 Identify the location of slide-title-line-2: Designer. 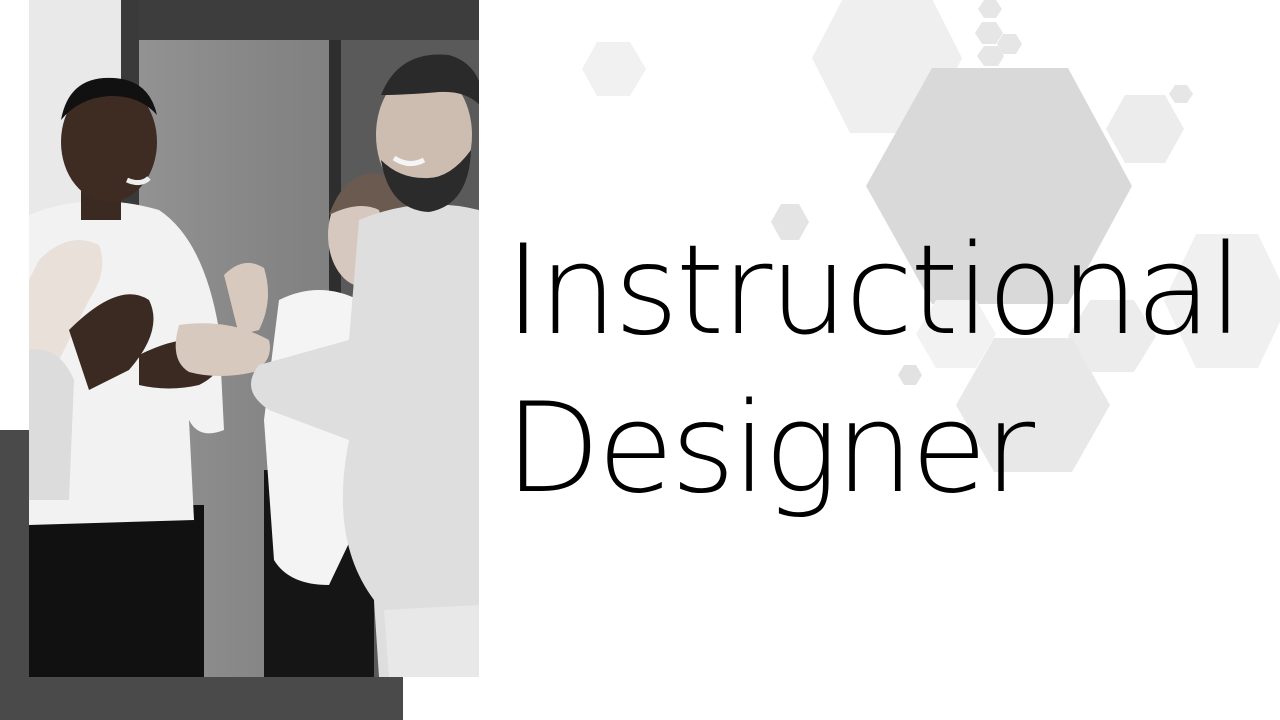
(770, 449).